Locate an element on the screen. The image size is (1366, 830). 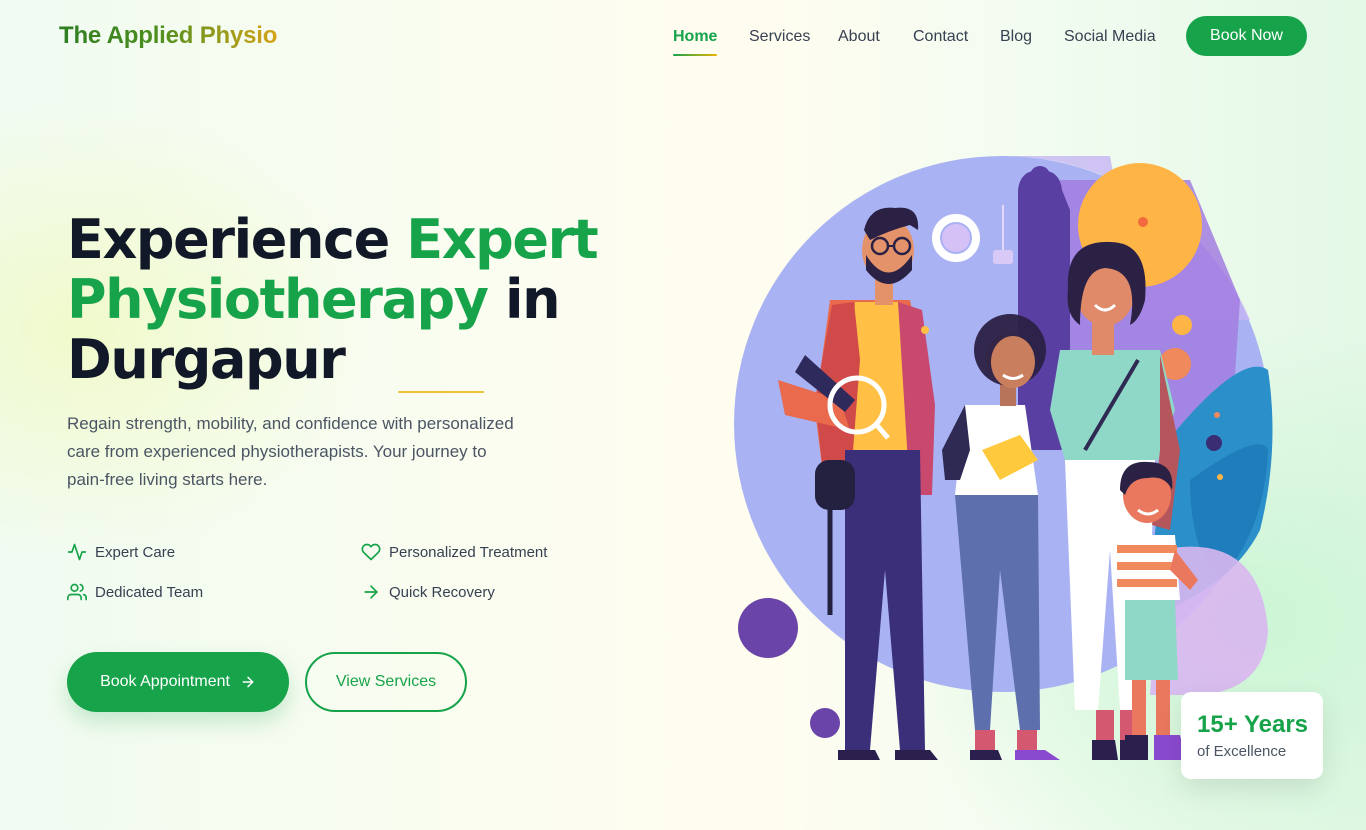
nav-about: About is located at coordinates (859, 42).